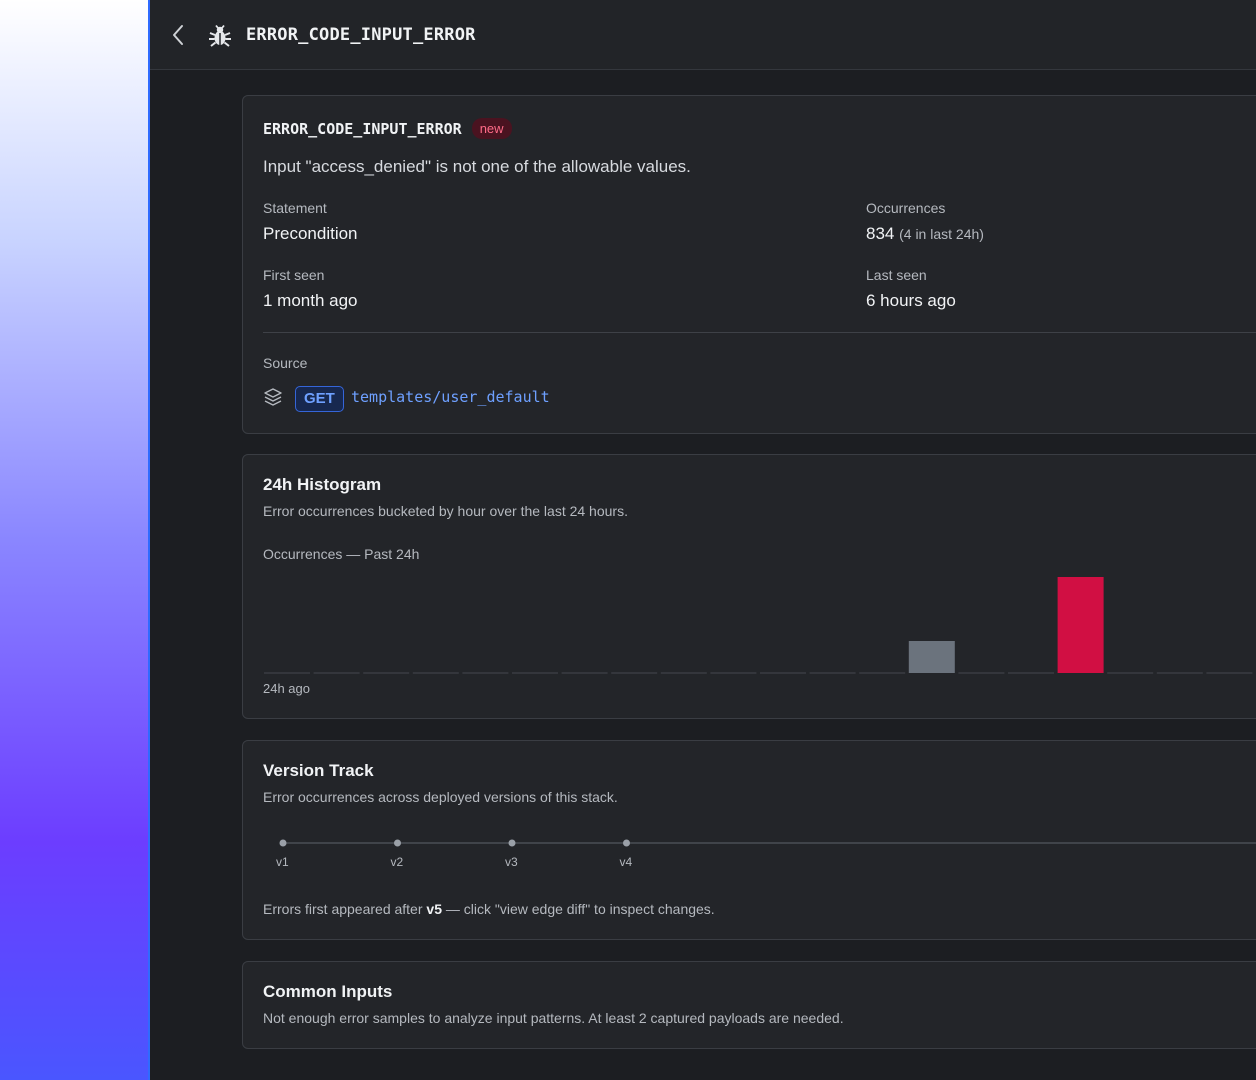 The width and height of the screenshot is (1256, 1080). What do you see at coordinates (295, 208) in the screenshot?
I see `statement-label: Statement` at bounding box center [295, 208].